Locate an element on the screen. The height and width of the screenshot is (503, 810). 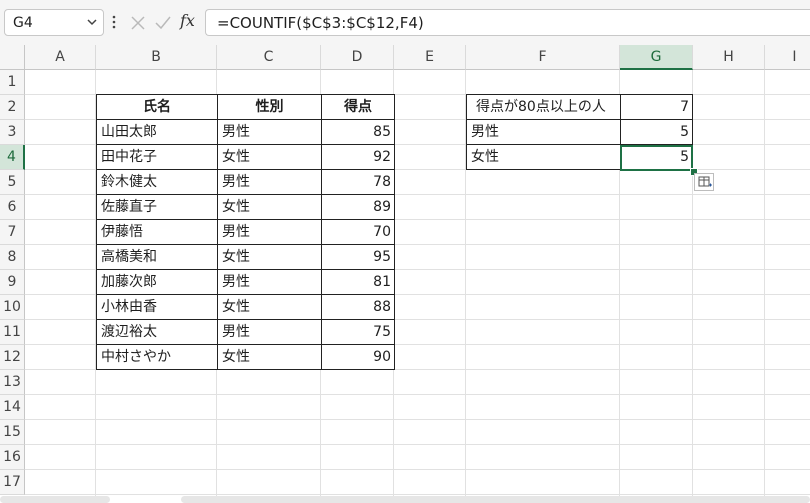
table-cell-name: 渡辺裕太 is located at coordinates (157, 332).